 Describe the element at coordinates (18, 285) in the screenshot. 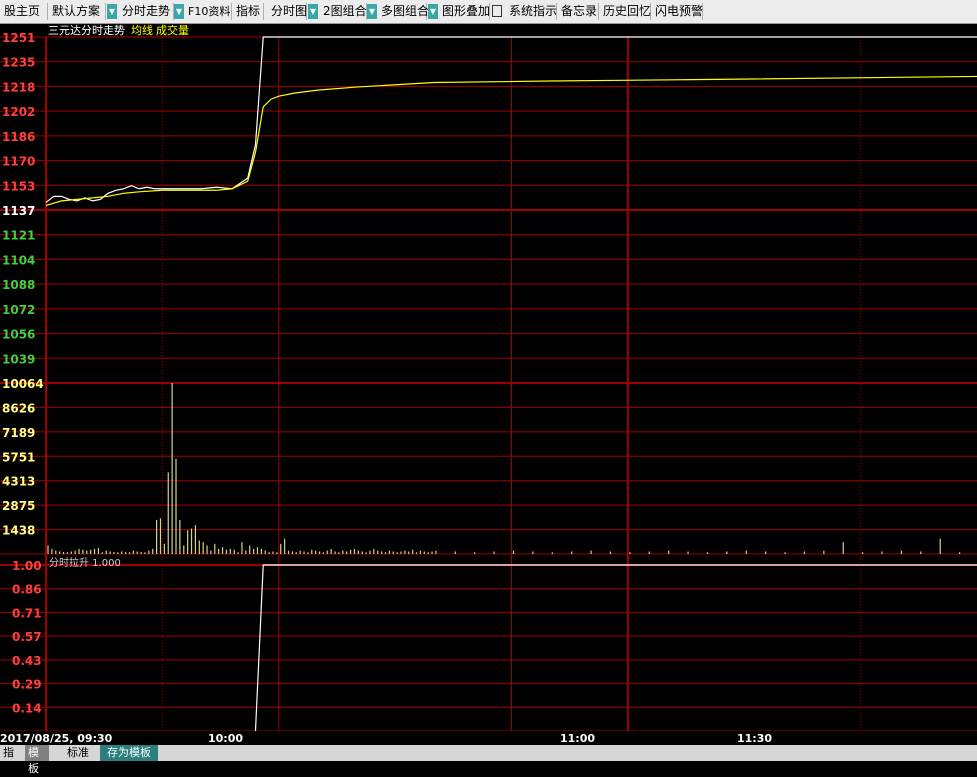

I see `price-tick-label: 1088` at that location.